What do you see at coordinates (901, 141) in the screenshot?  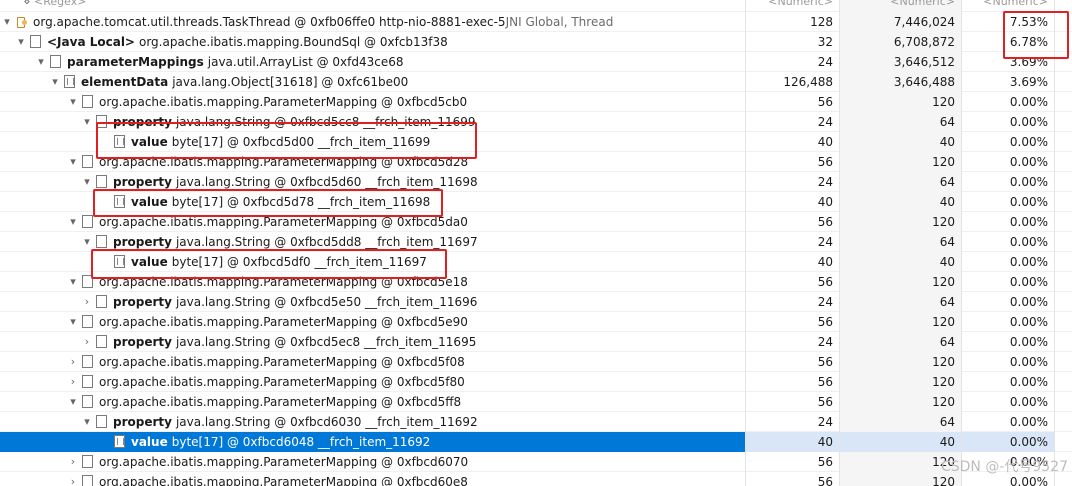 I see `retained-heap-cell: 40` at bounding box center [901, 141].